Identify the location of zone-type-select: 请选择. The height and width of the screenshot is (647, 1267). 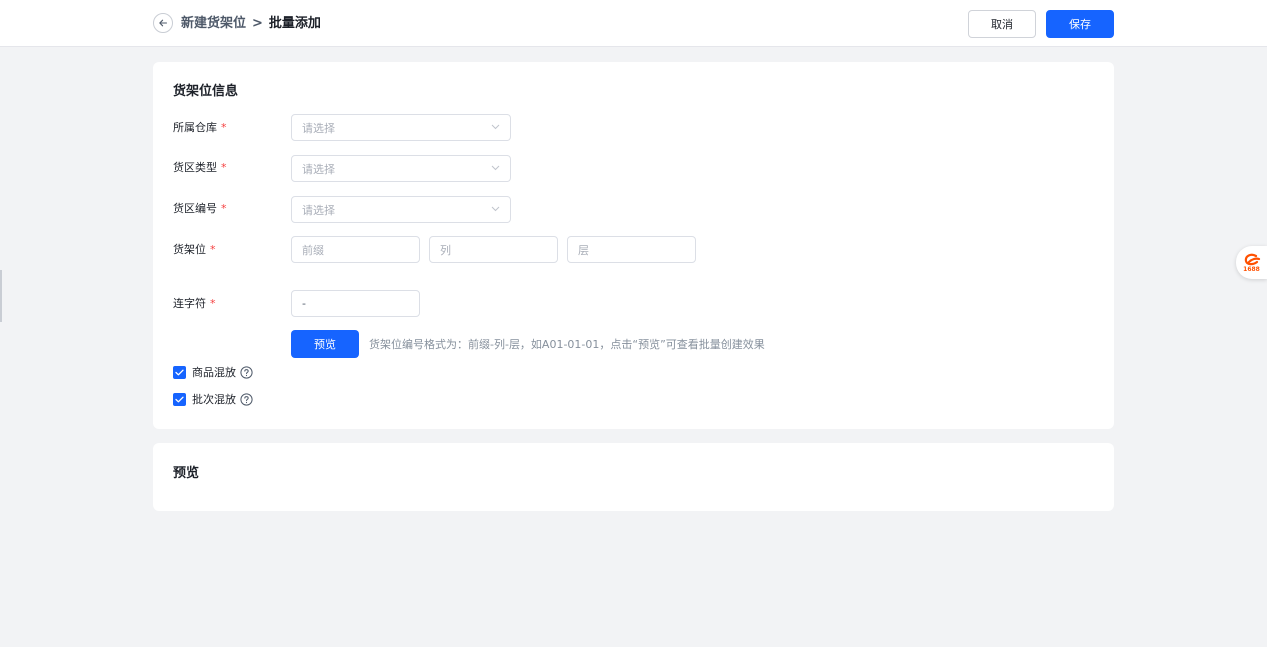
(401, 168).